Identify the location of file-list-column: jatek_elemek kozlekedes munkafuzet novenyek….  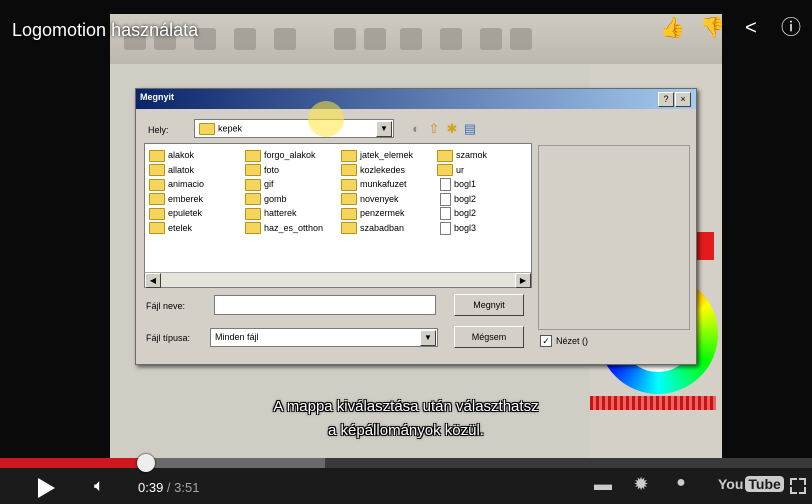
(377, 191).